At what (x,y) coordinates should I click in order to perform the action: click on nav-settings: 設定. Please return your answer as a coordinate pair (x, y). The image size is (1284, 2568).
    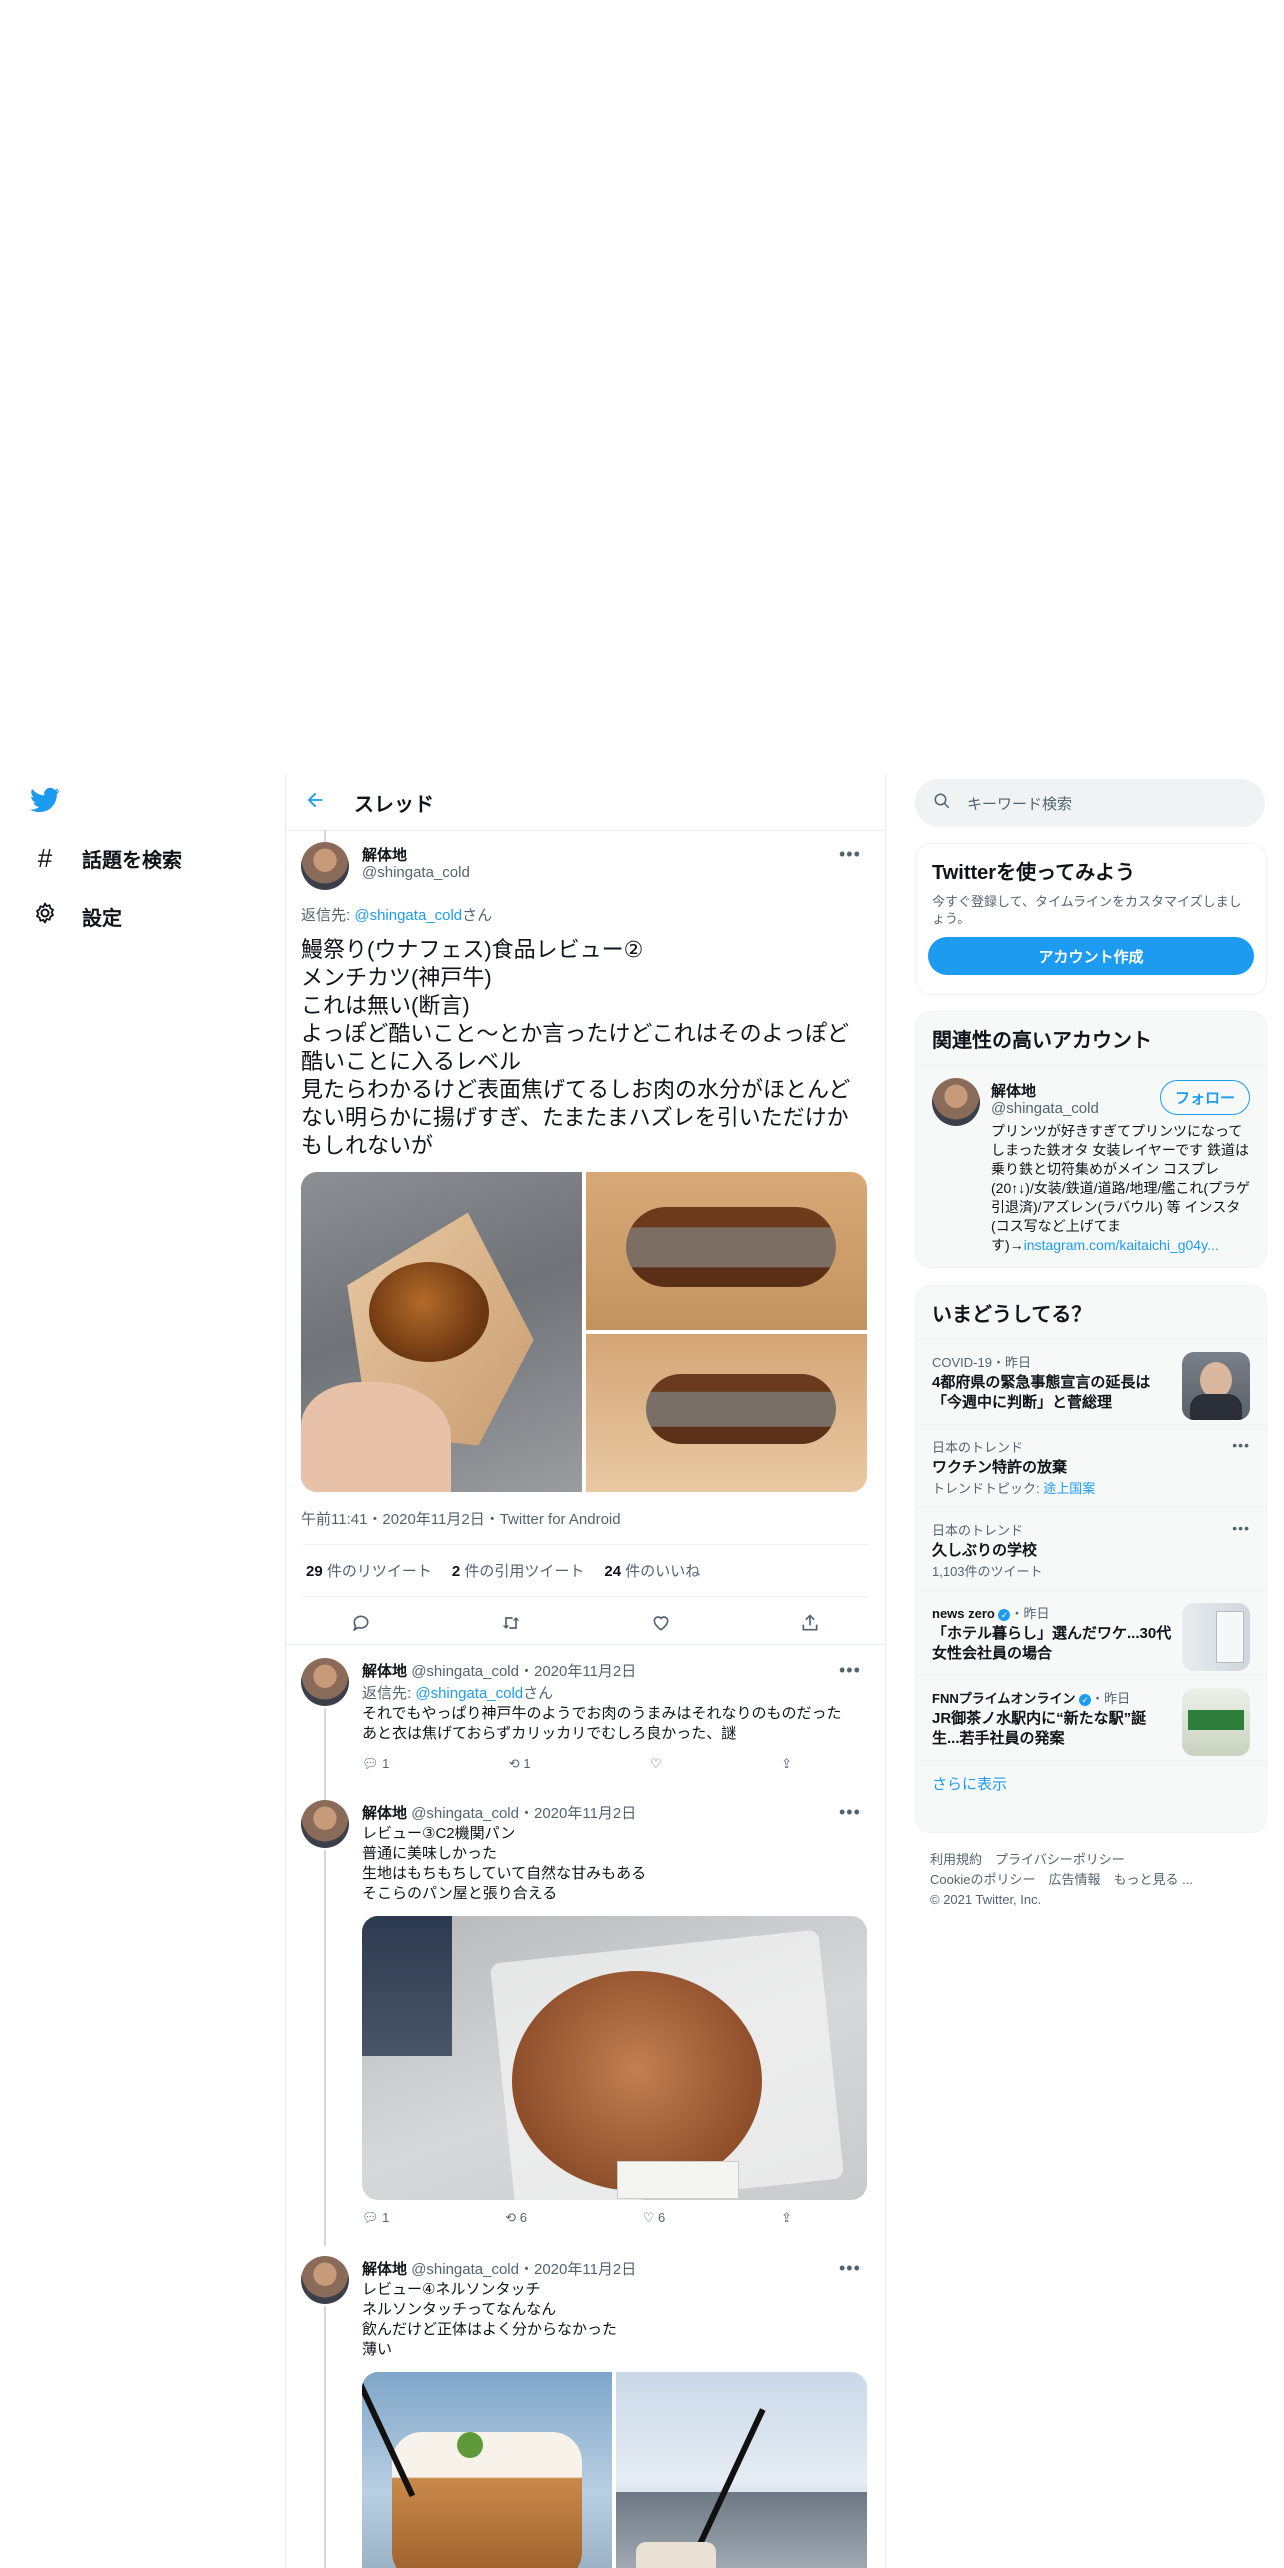
    Looking at the image, I should click on (76, 916).